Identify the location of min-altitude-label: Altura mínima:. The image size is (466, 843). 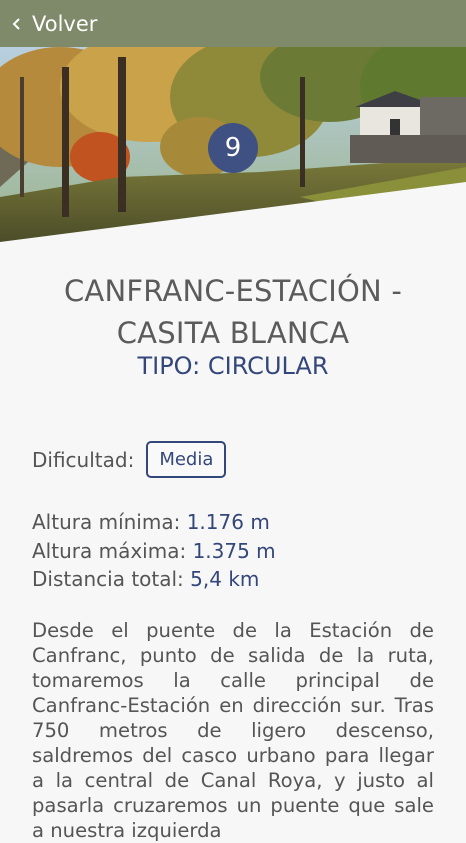
(106, 522).